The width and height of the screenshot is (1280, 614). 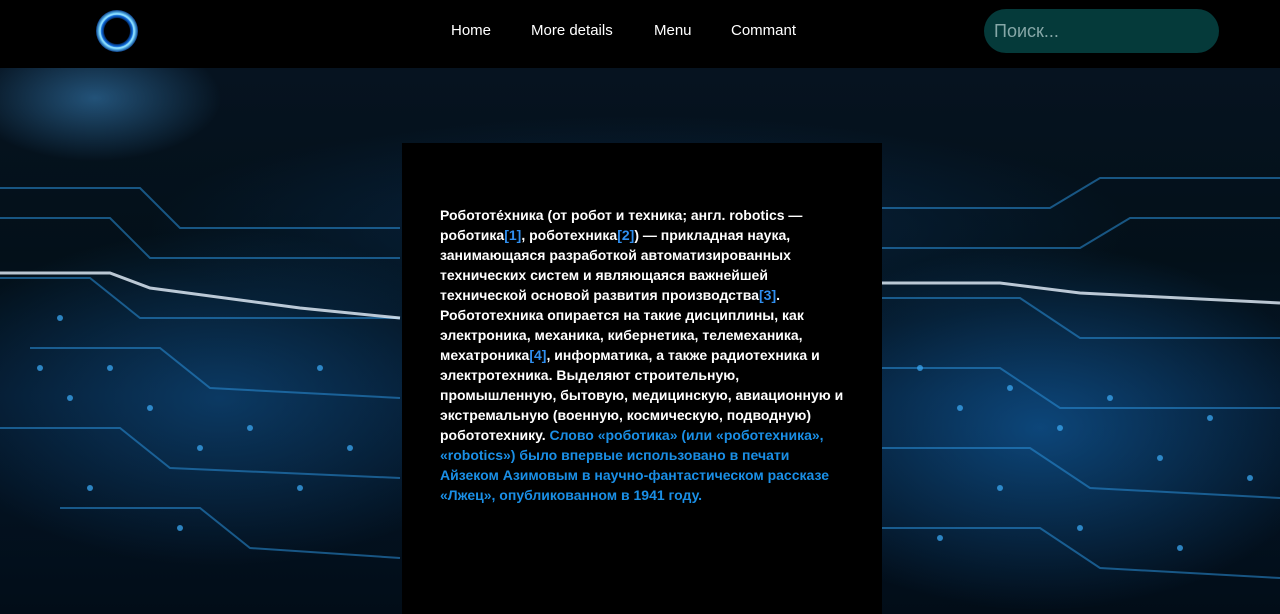 I want to click on nav-link-home: Home, so click(x=471, y=30).